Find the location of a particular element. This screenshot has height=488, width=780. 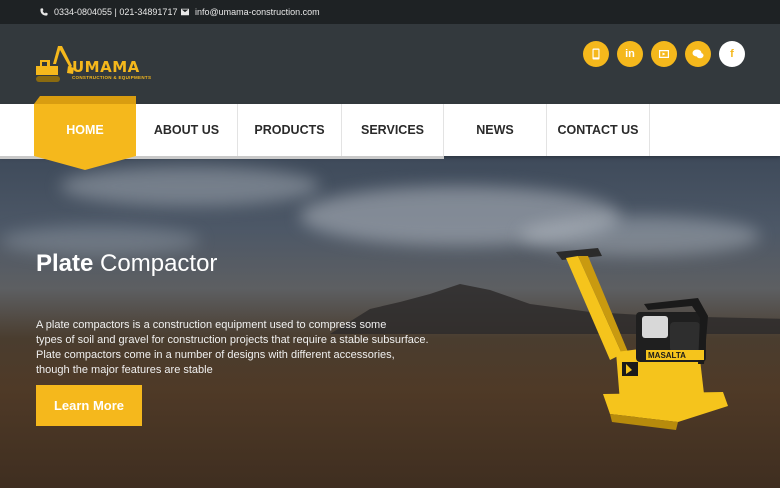

phone-info: 0334-0804055 | 021-34891717 is located at coordinates (108, 12).